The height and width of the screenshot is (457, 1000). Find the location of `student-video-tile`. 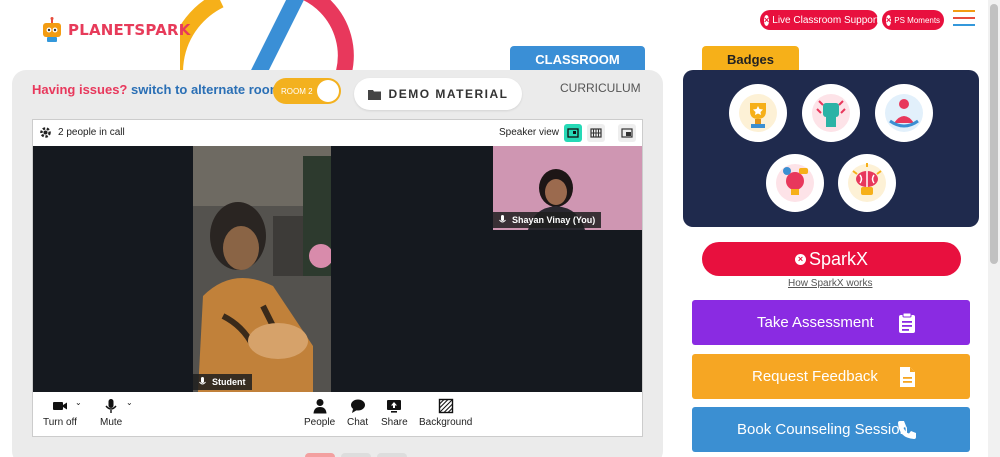

student-video-tile is located at coordinates (262, 269).